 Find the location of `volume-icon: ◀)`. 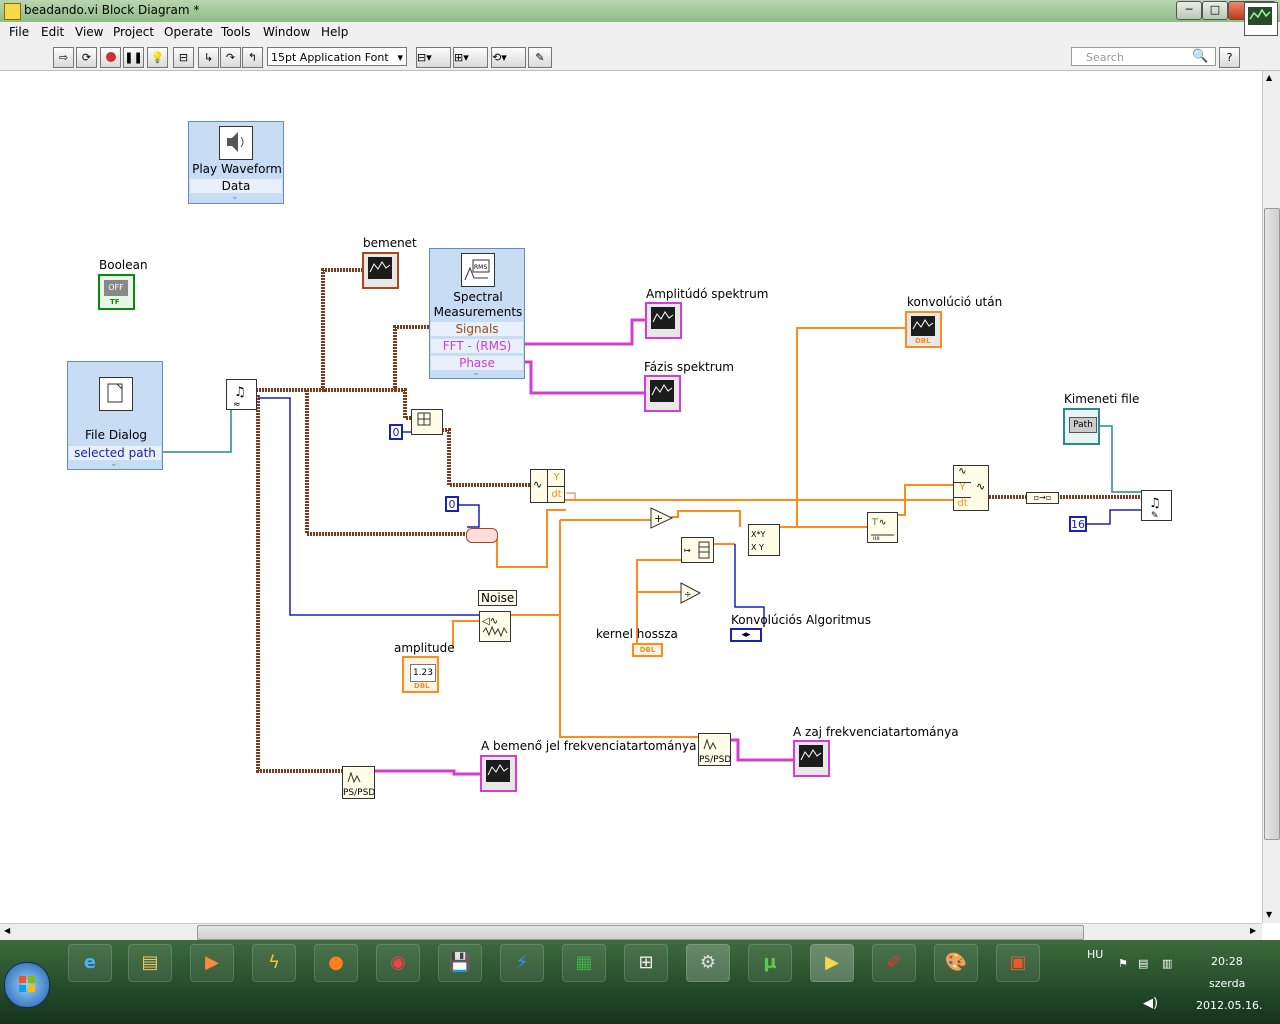

volume-icon: ◀) is located at coordinates (1150, 1003).